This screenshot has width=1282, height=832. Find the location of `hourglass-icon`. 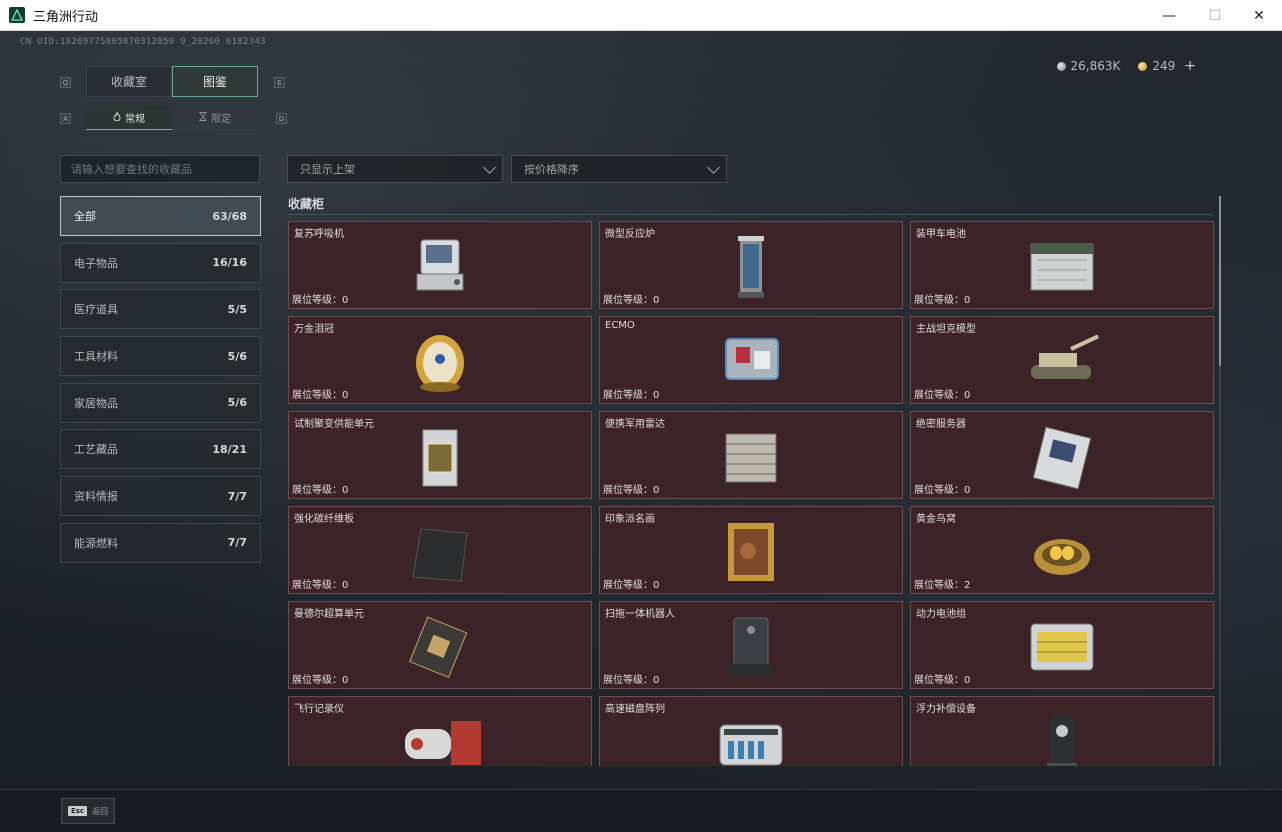

hourglass-icon is located at coordinates (203, 117).